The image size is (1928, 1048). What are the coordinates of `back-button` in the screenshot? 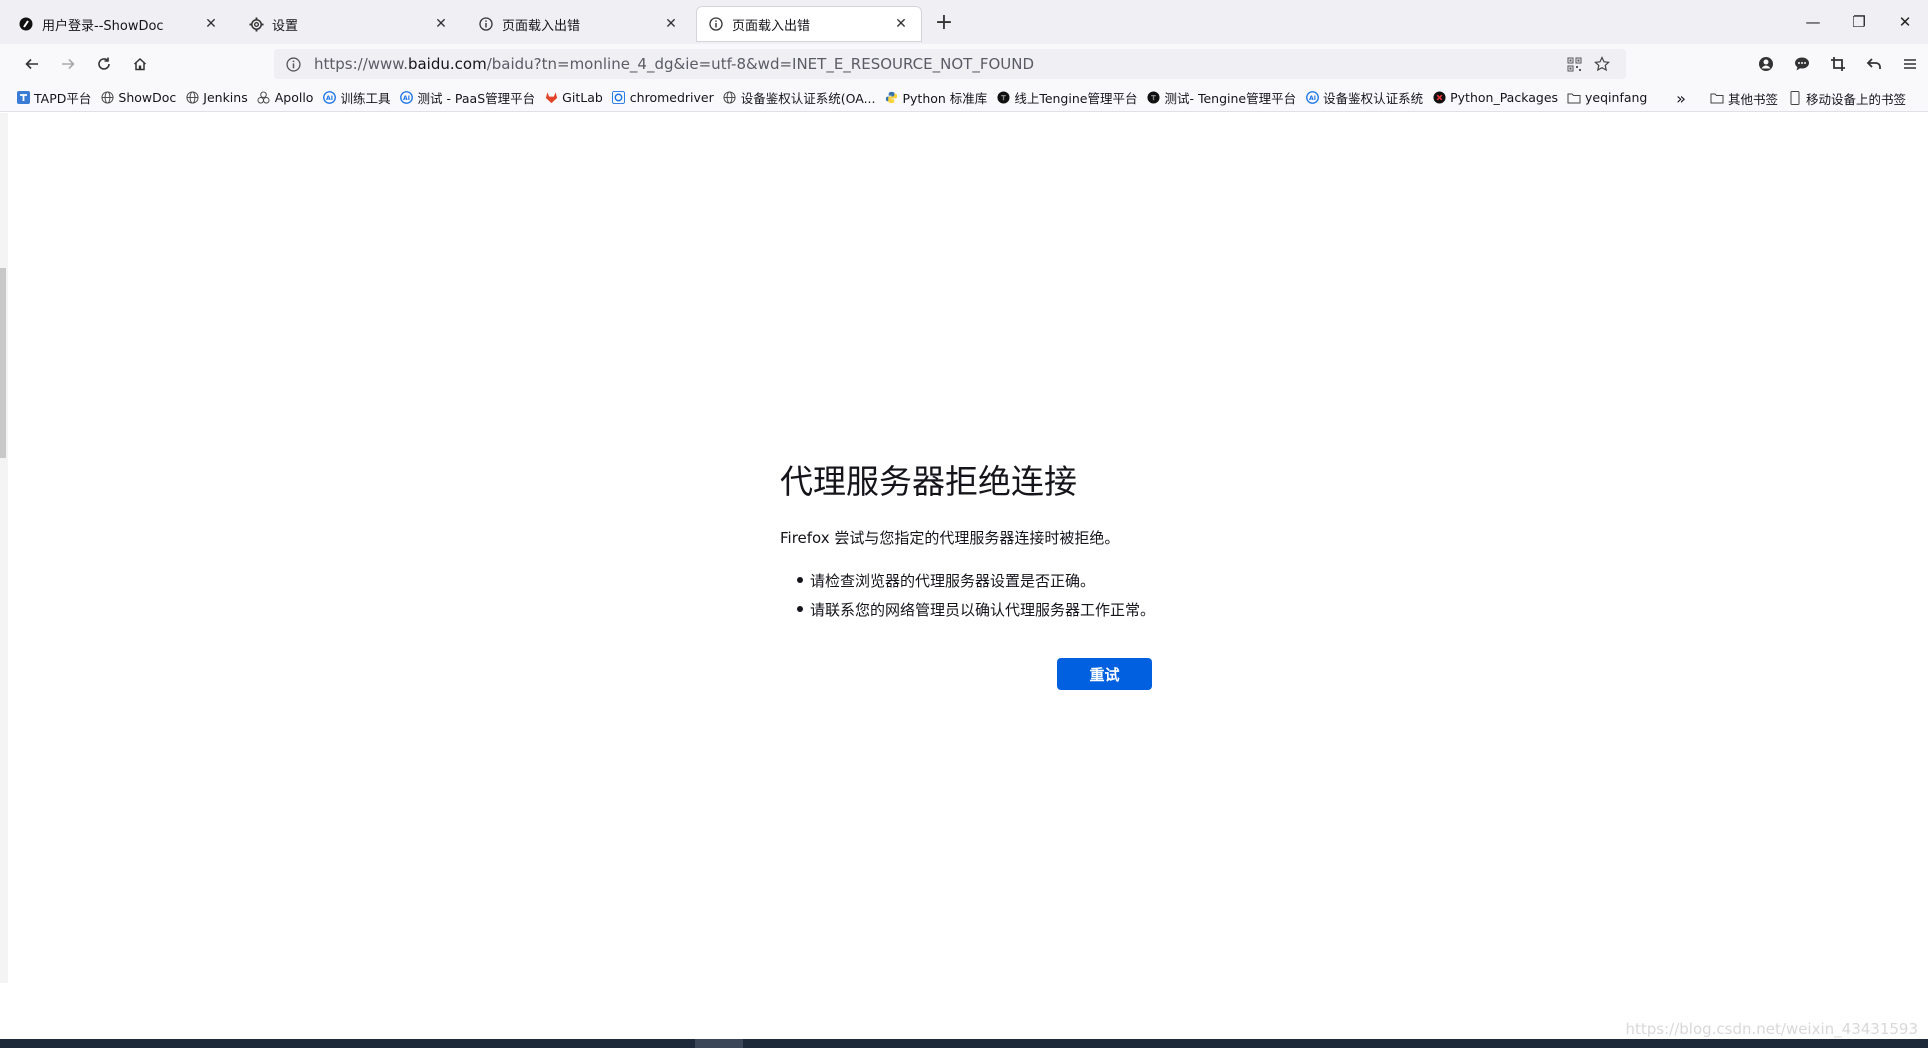 It's located at (32, 64).